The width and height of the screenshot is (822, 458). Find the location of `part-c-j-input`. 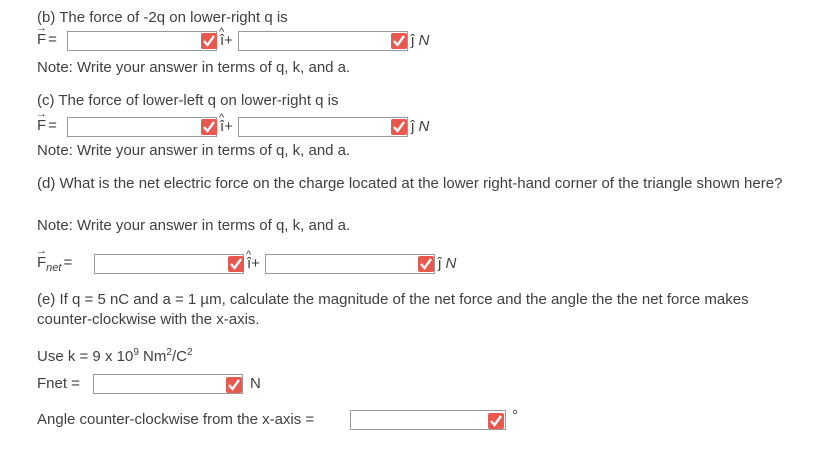

part-c-j-input is located at coordinates (323, 127).